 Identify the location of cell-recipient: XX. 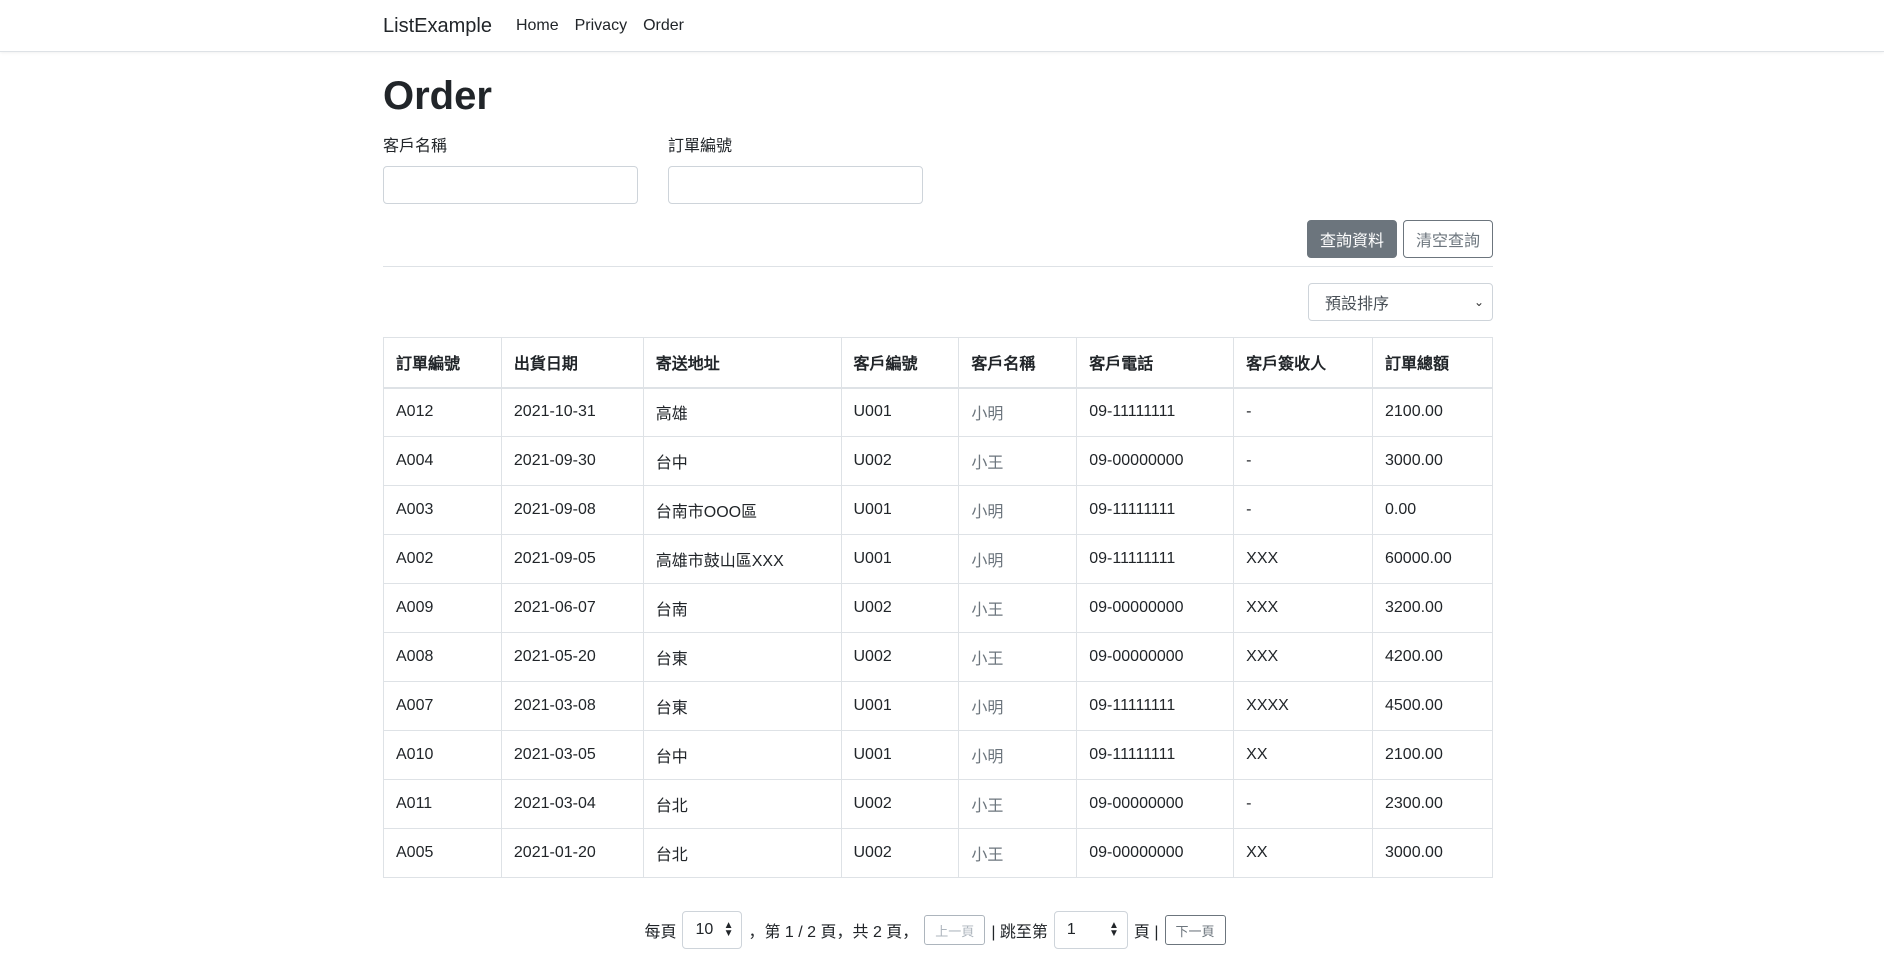
(1303, 755).